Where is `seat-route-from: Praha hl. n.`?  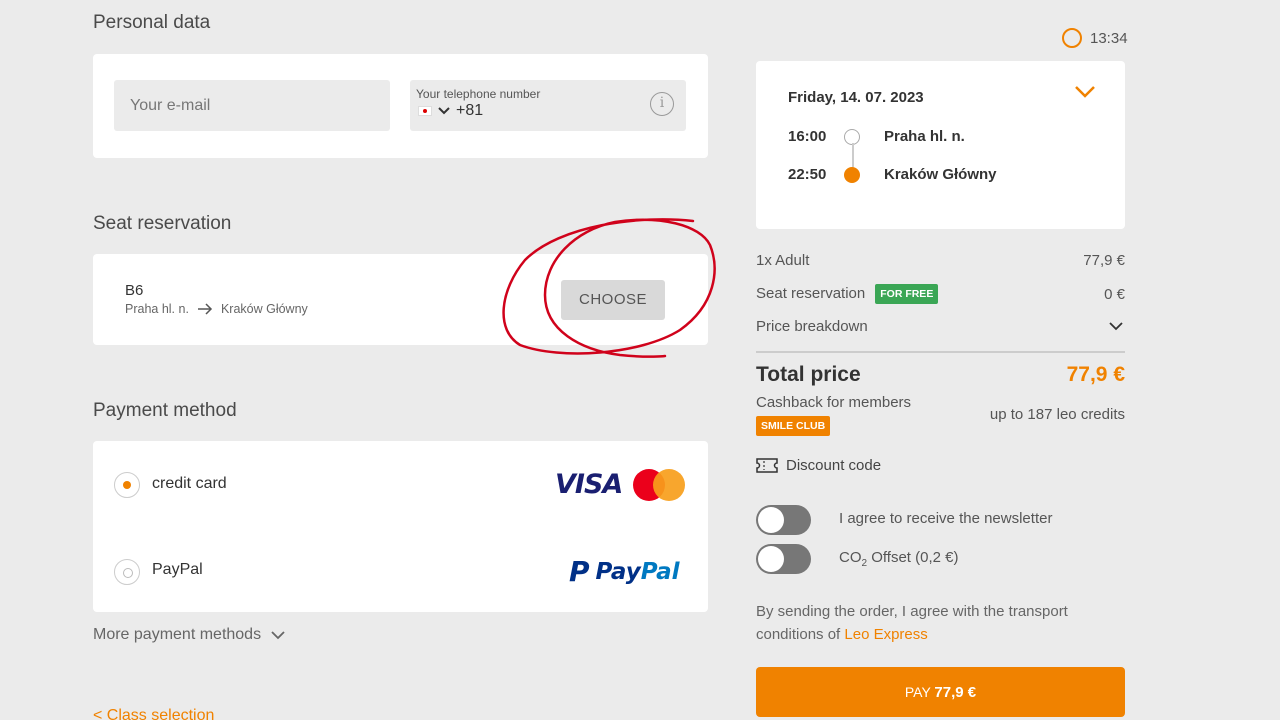
seat-route-from: Praha hl. n. is located at coordinates (157, 309).